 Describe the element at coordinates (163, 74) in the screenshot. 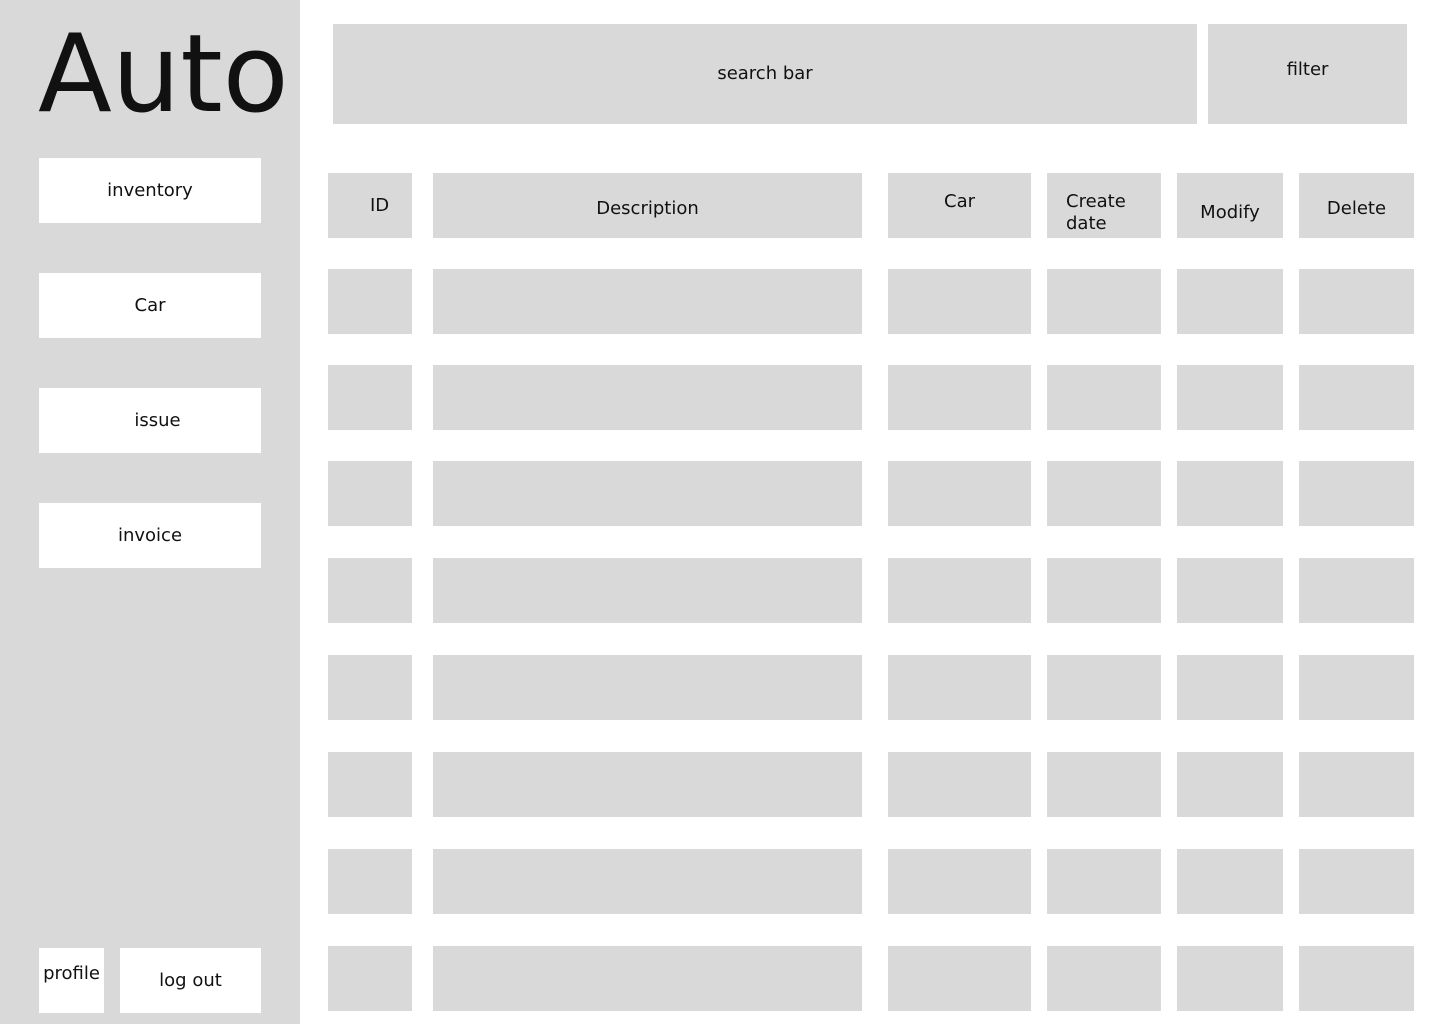

I see `app-logo-title: Auto` at that location.